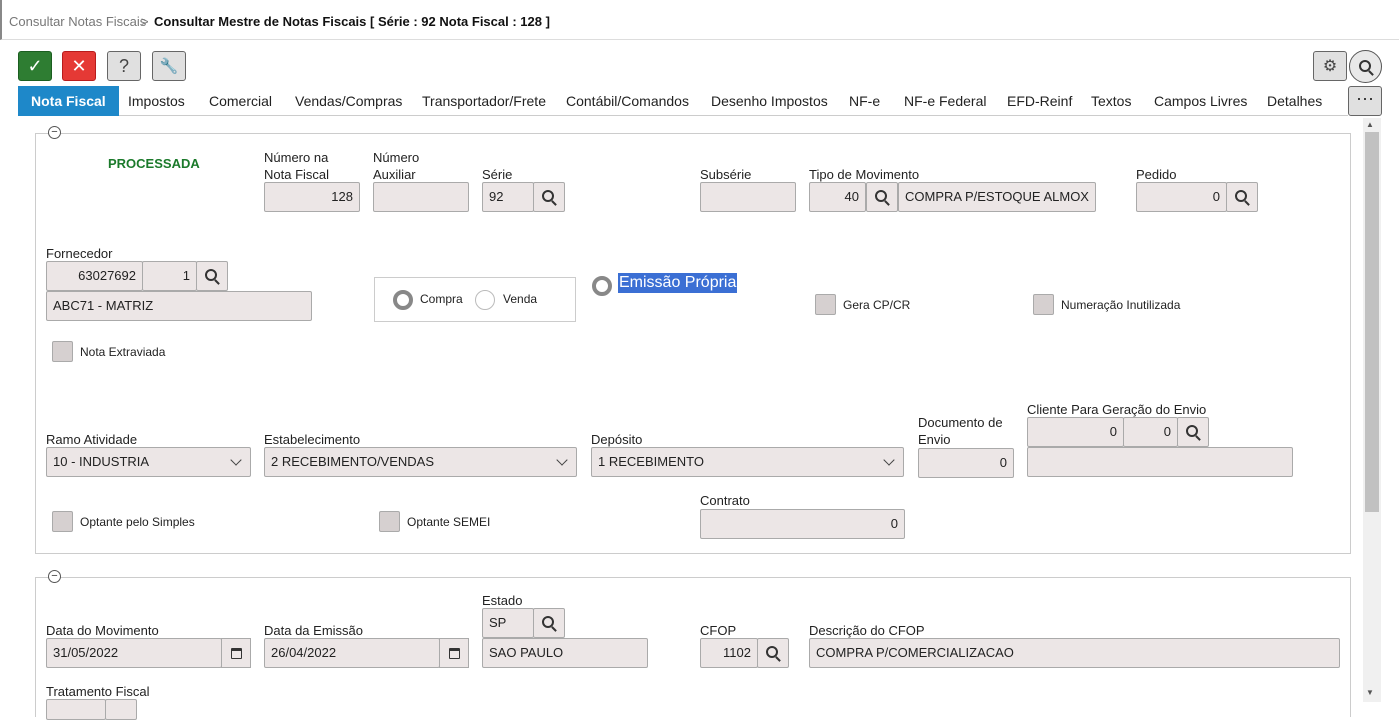 The height and width of the screenshot is (720, 1399). Describe the element at coordinates (420, 462) in the screenshot. I see `estabelecimento-select: 2 RECEBIMENTO/VENDAS` at that location.